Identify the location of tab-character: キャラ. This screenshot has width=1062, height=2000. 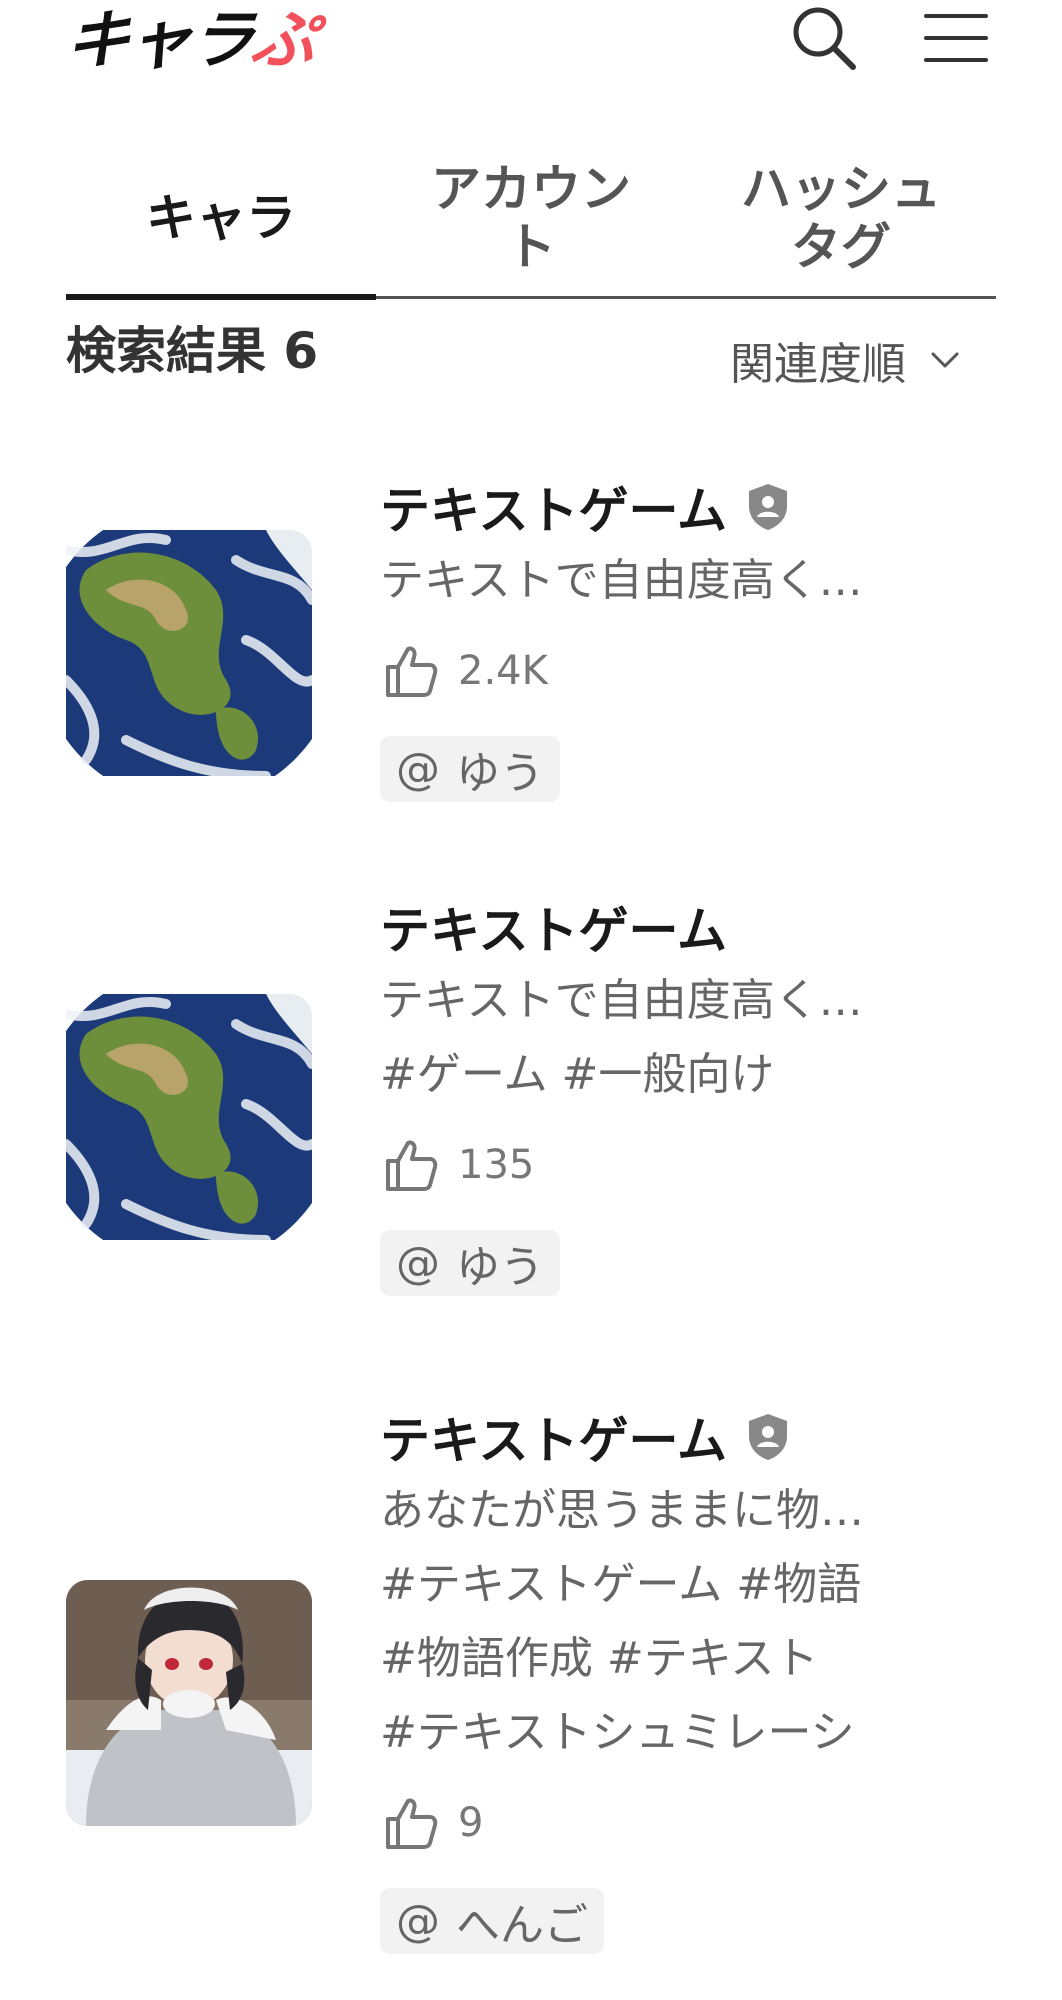
(221, 220).